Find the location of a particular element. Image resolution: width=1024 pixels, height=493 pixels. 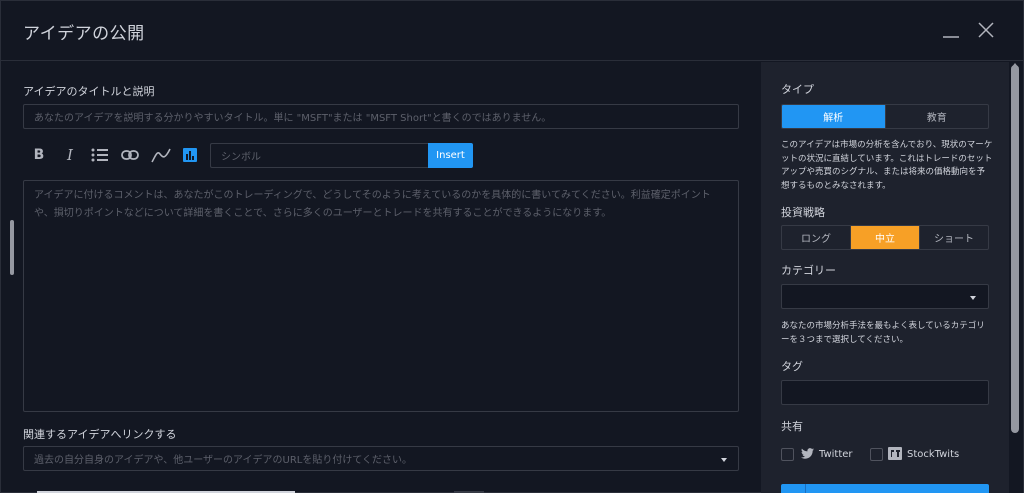

bold-icon: B is located at coordinates (39, 155).